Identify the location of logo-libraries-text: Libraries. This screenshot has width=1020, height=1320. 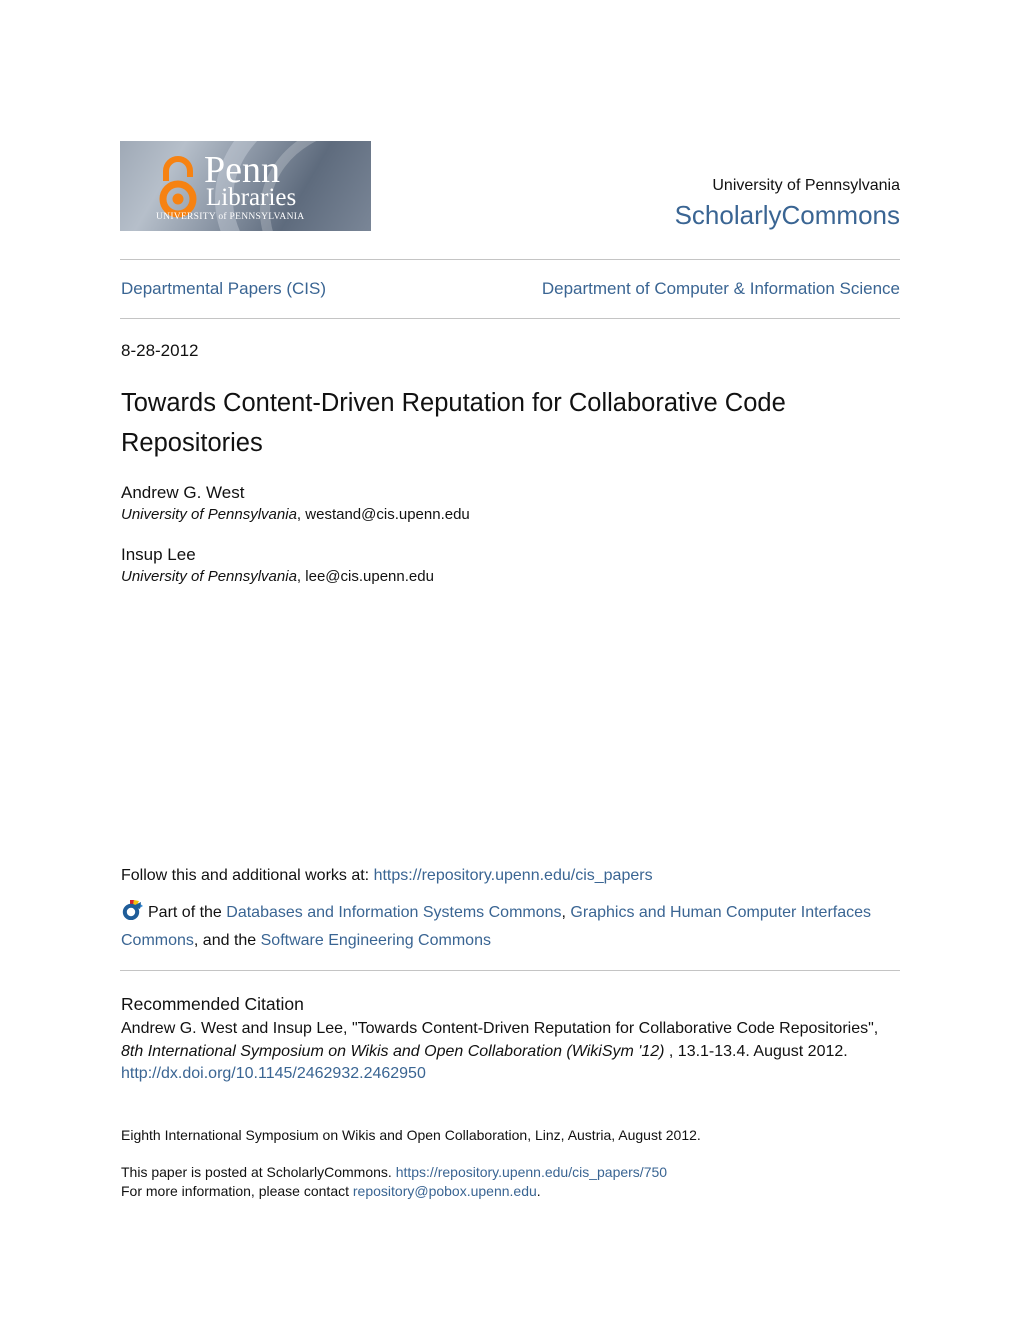
(251, 197).